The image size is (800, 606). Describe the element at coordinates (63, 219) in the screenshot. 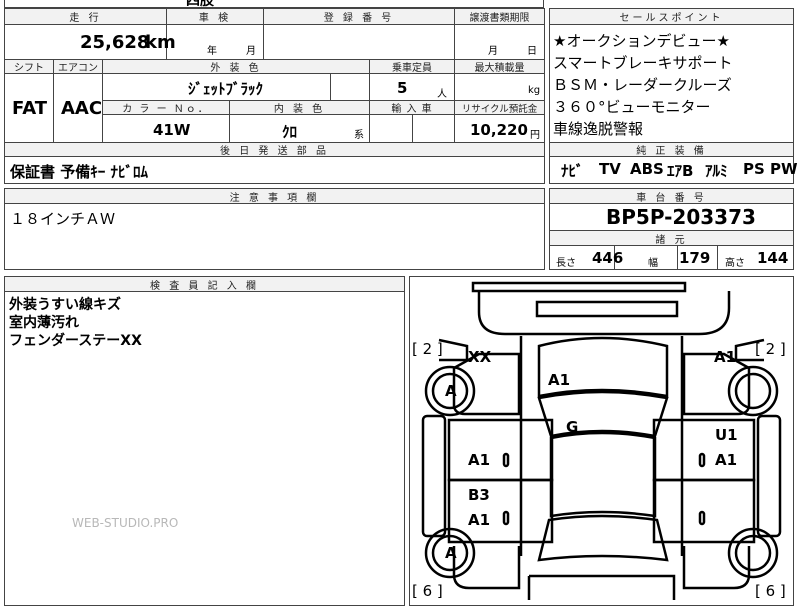

I see `notes-value: １８インチＡＷ` at that location.